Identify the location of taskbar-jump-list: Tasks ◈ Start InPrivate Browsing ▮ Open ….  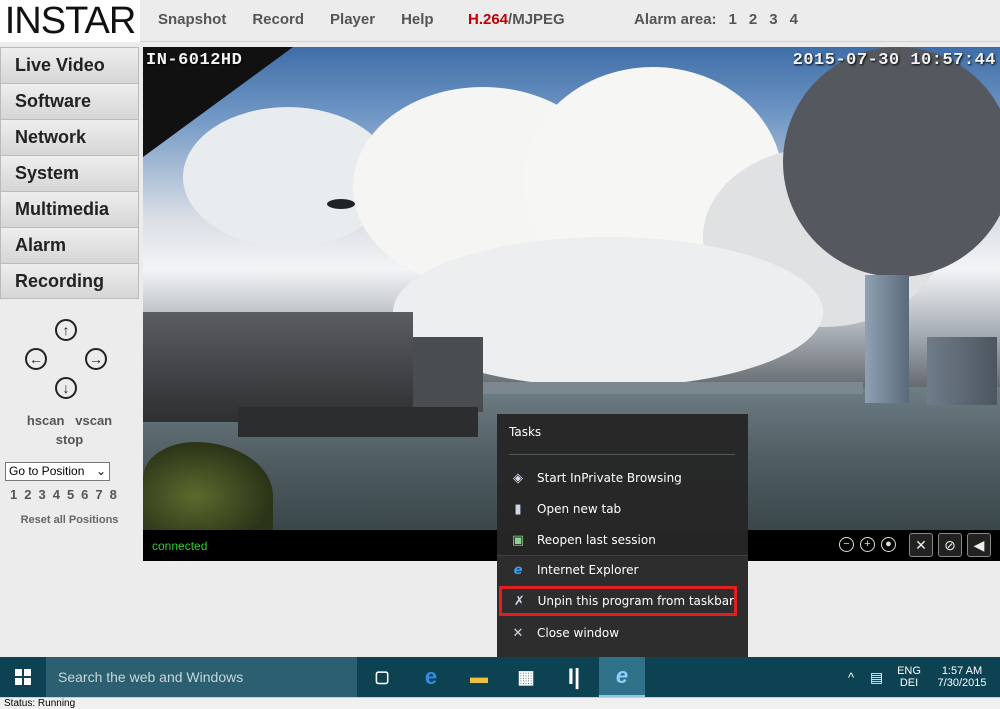
(622, 536).